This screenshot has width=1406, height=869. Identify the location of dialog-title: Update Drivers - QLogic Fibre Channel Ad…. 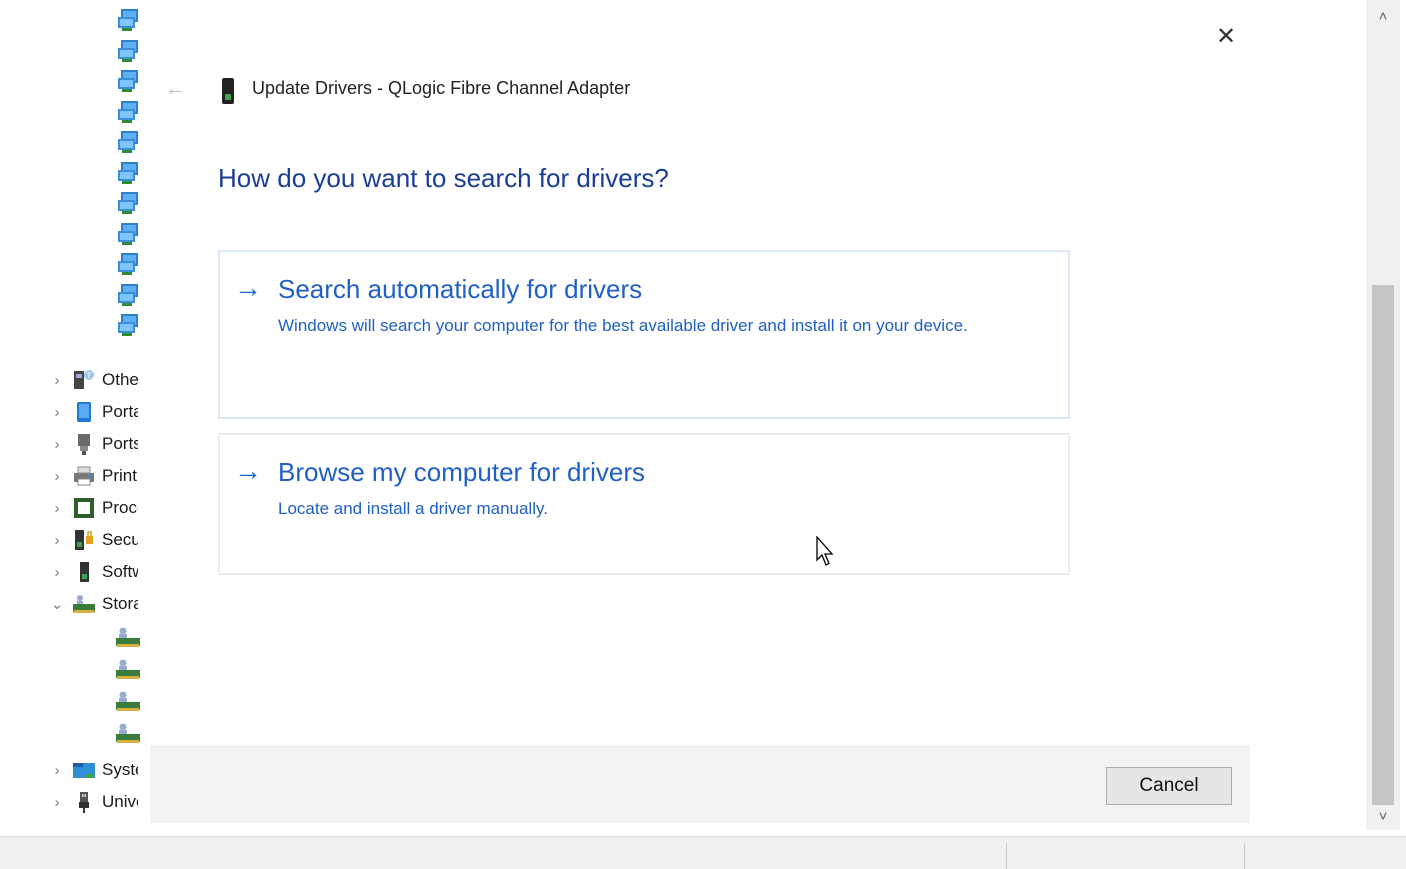
(441, 88).